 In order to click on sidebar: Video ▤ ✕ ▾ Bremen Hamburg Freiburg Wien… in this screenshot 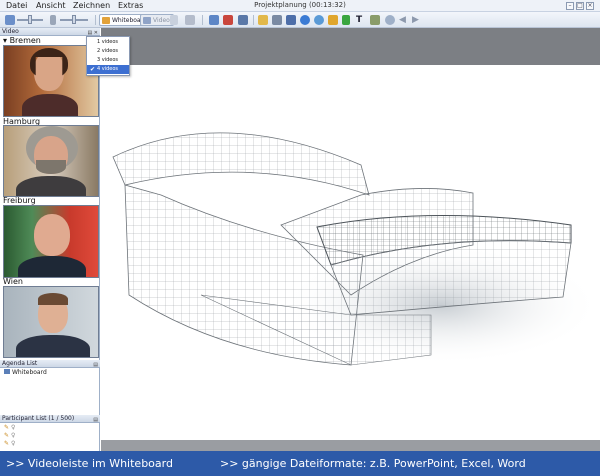, I will do `click(50, 239)`.